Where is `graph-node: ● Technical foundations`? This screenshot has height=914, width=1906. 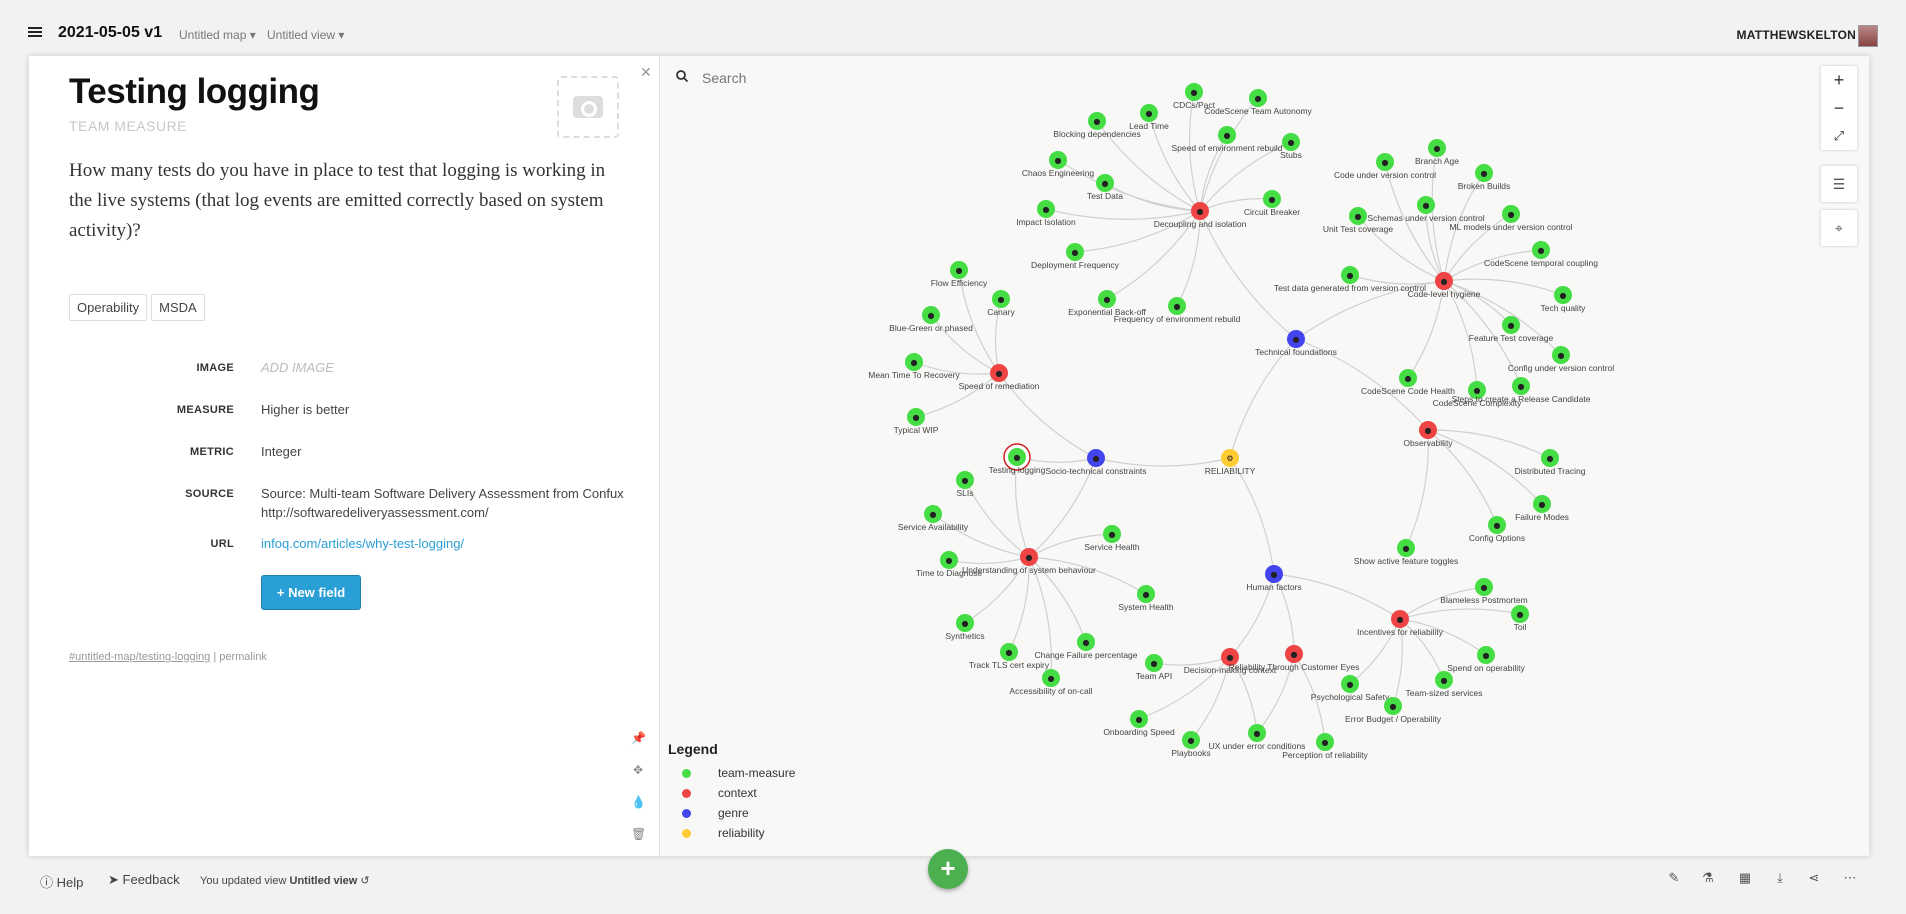
graph-node: ● Technical foundations is located at coordinates (1296, 343).